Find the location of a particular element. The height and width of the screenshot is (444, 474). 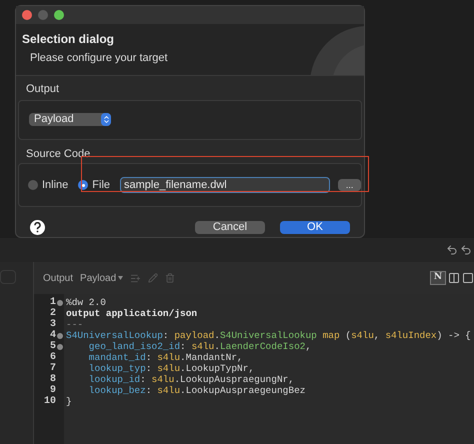

cancel-button: Cancel is located at coordinates (230, 227).